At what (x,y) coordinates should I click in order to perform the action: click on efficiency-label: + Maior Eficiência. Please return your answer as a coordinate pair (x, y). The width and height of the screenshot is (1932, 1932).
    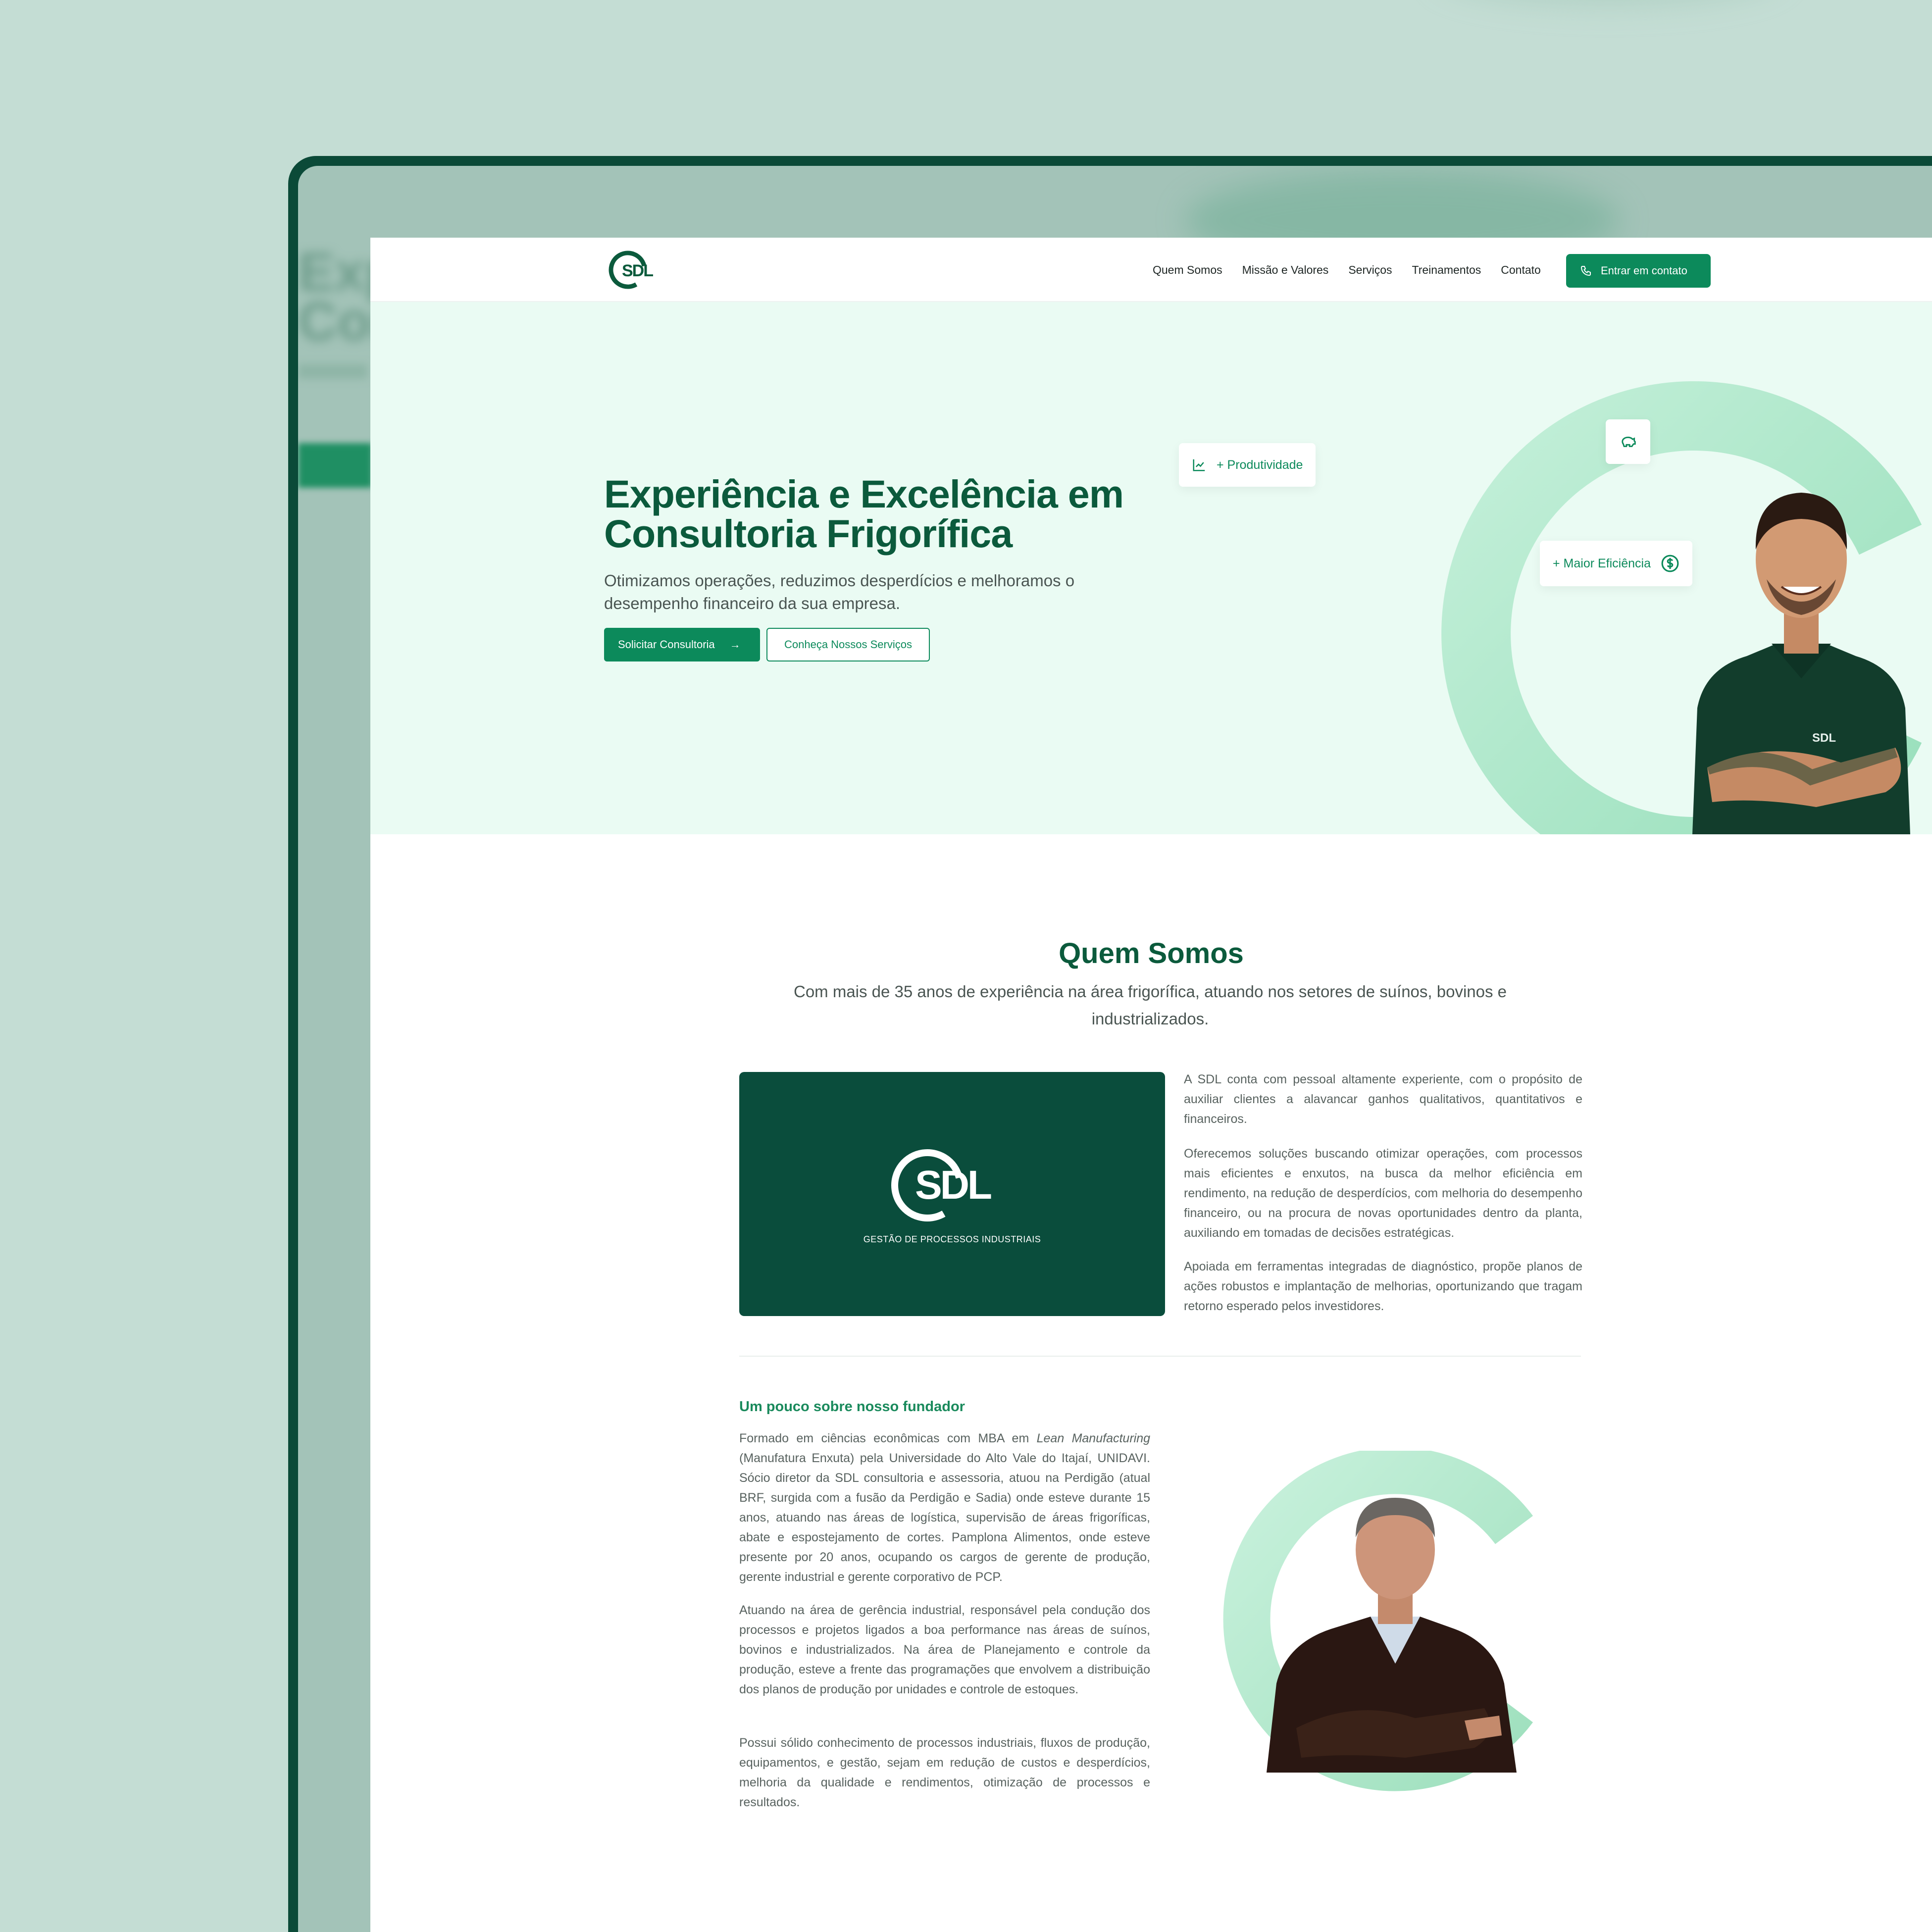
    Looking at the image, I should click on (1602, 563).